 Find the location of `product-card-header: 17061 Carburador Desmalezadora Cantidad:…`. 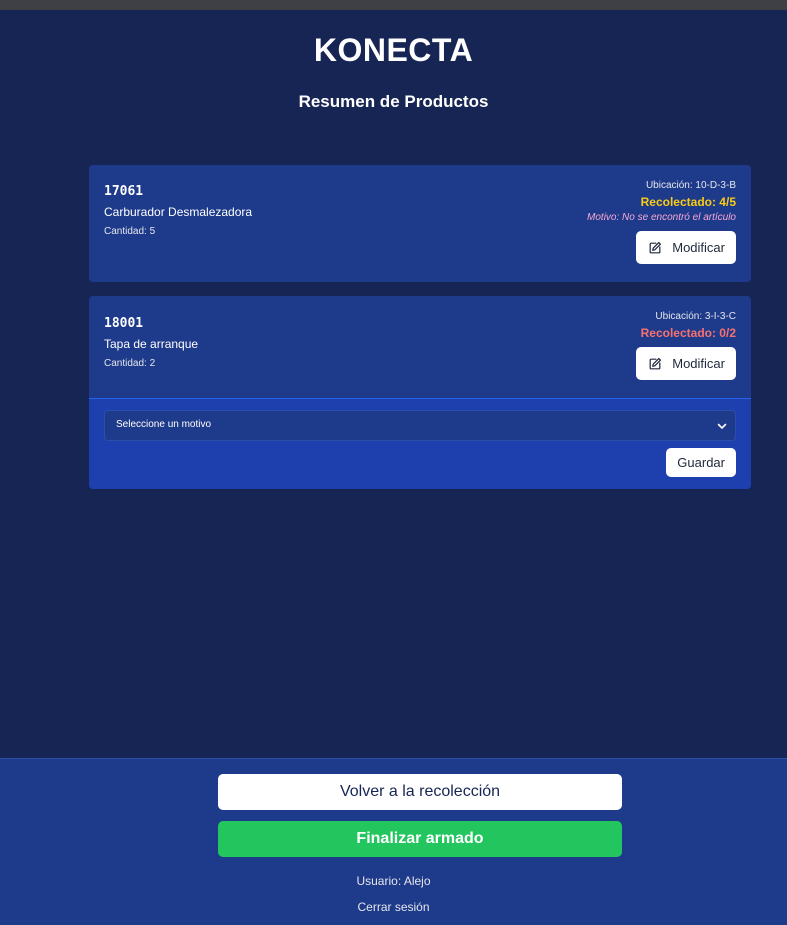

product-card-header: 17061 Carburador Desmalezadora Cantidad:… is located at coordinates (420, 214).